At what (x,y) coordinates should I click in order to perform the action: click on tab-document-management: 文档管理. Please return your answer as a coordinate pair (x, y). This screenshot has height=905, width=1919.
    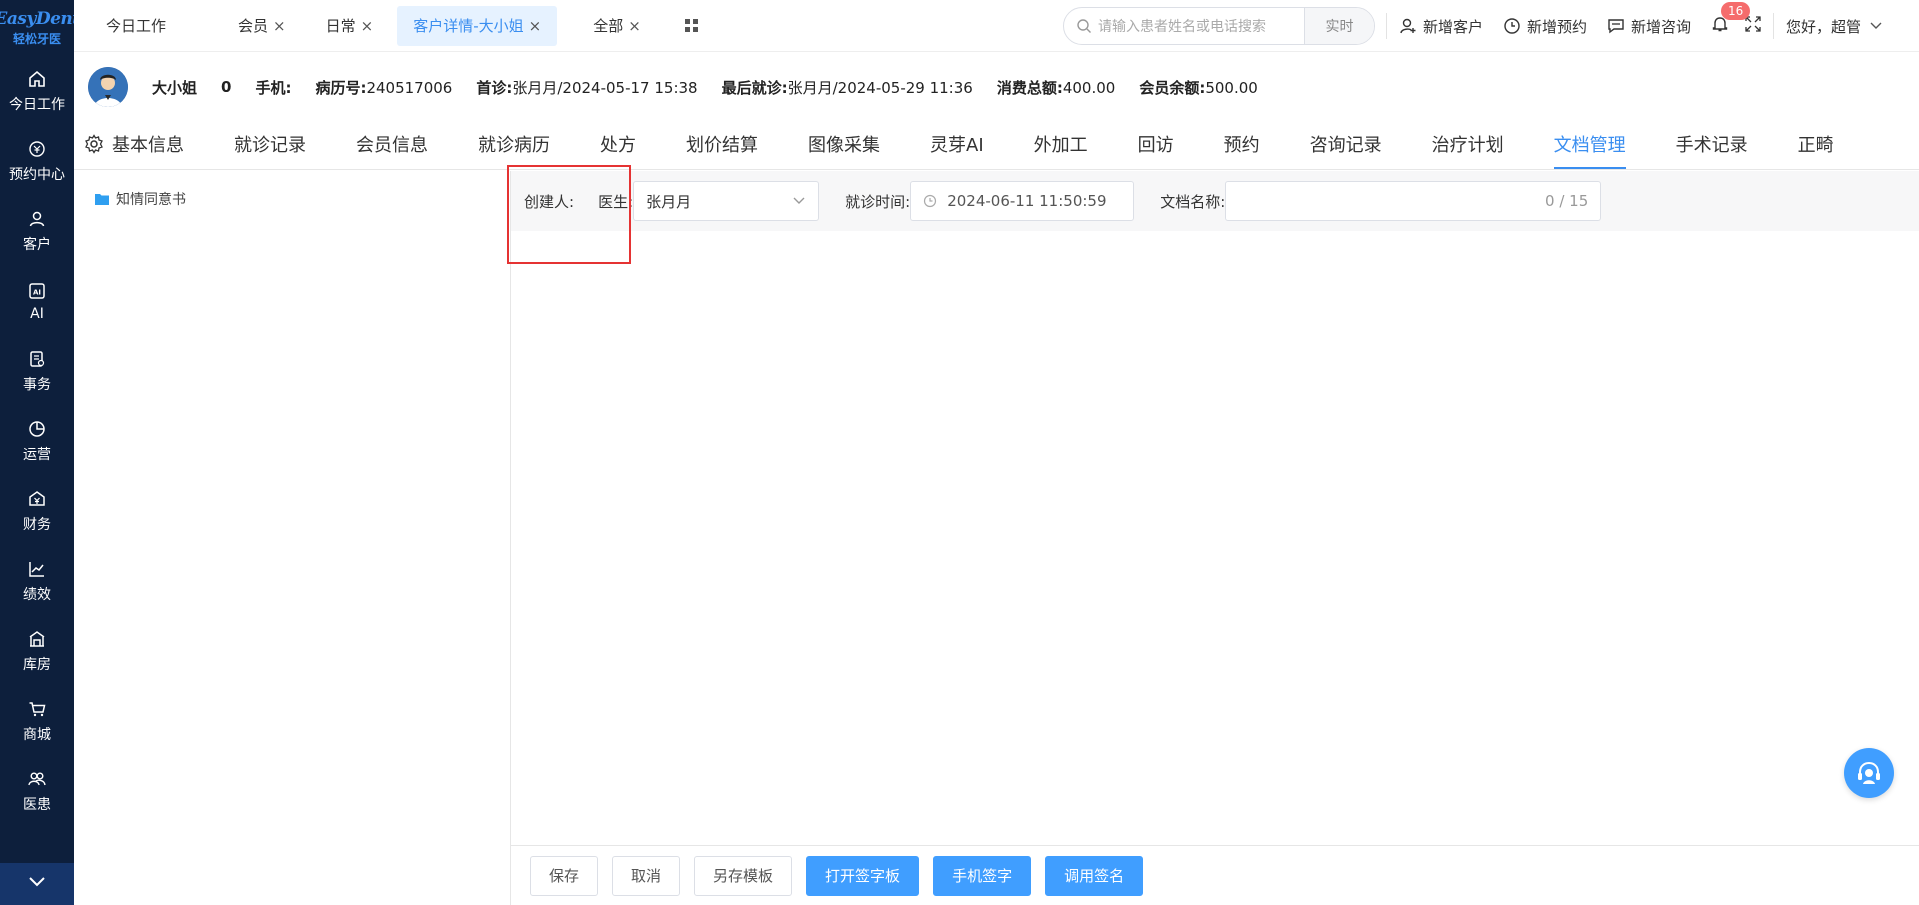
    Looking at the image, I should click on (1589, 145).